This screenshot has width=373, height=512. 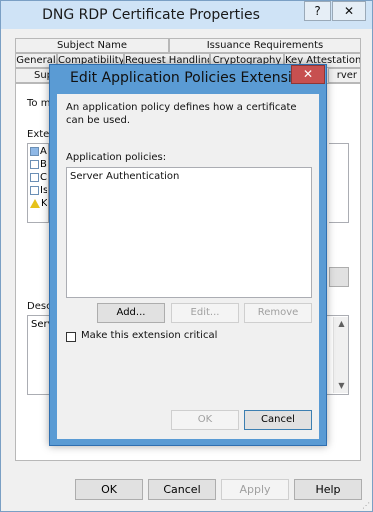 What do you see at coordinates (149, 335) in the screenshot?
I see `critical-checkbox-label: Make this extension critical` at bounding box center [149, 335].